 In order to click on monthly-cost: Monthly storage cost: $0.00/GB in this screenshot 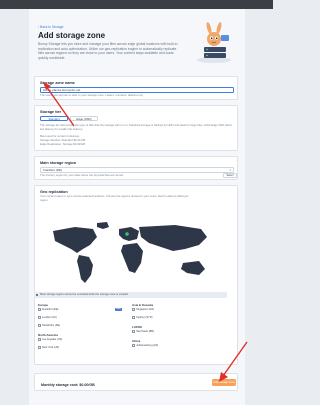, I will do `click(68, 385)`.